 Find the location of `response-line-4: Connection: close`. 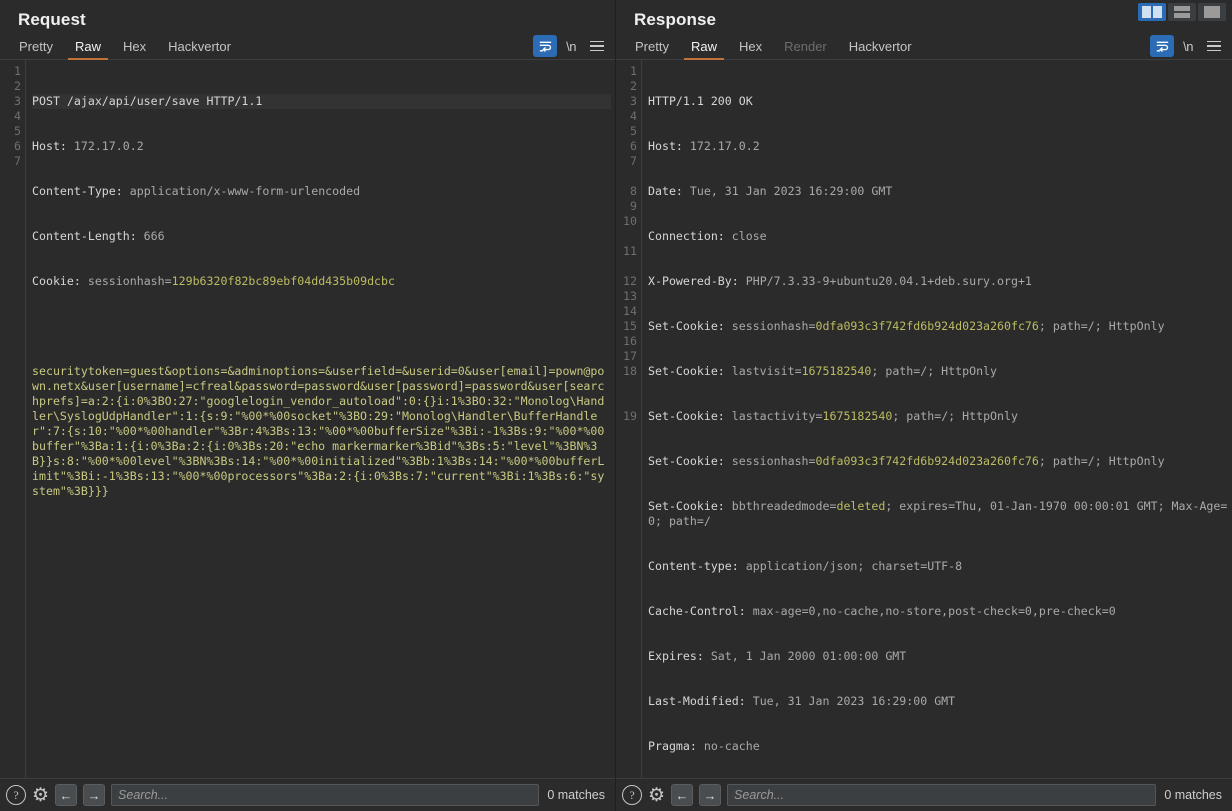

response-line-4: Connection: close is located at coordinates (707, 236).